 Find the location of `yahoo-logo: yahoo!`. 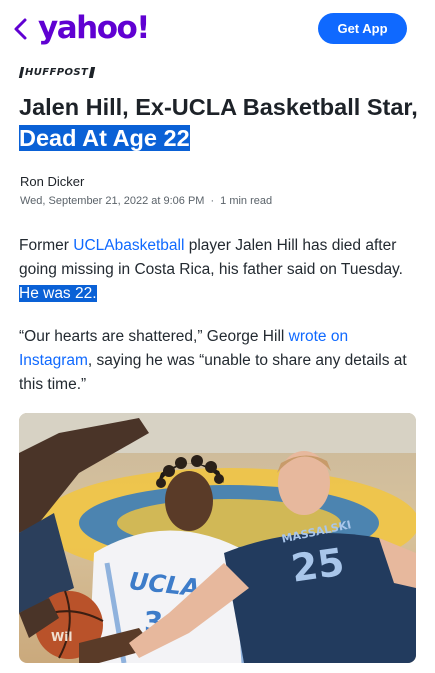

yahoo-logo: yahoo! is located at coordinates (94, 28).